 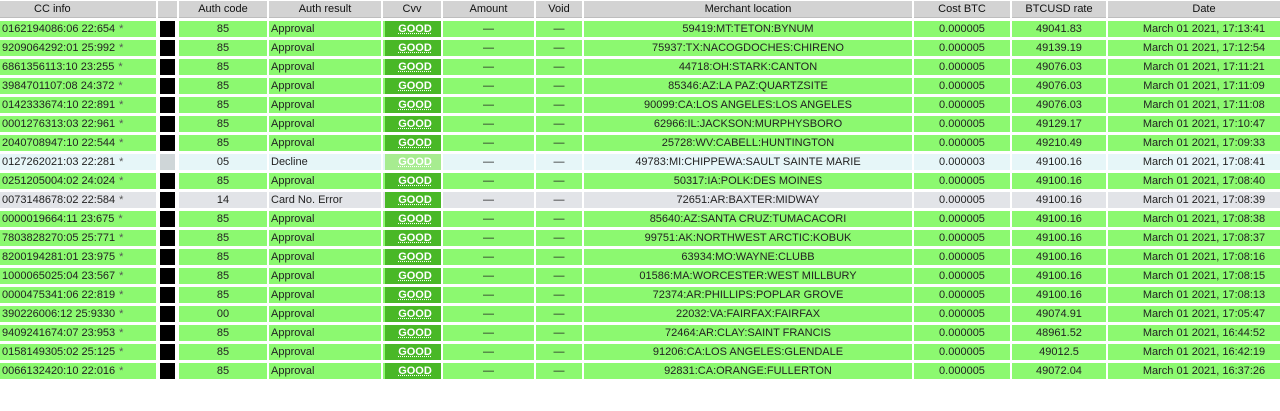 I want to click on cc-info-cell: 0158149305:02 25:125 *, so click(x=78, y=352).